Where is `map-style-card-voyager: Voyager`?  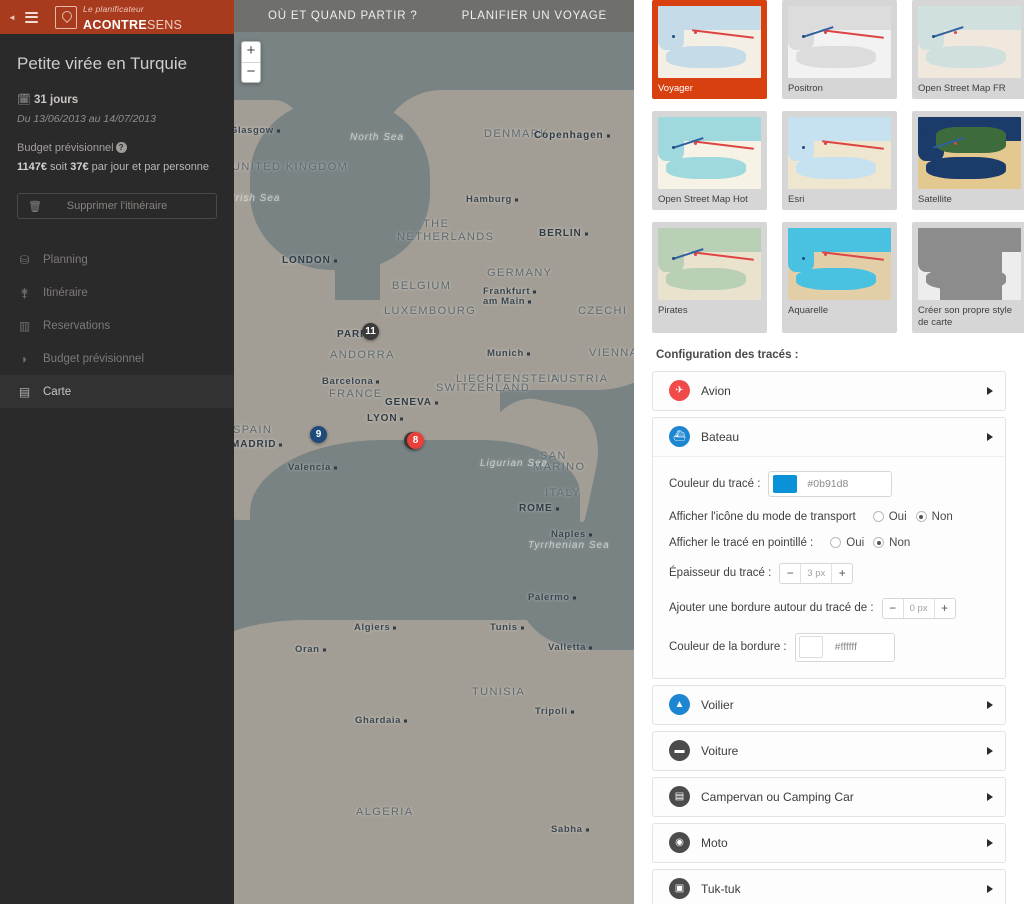
map-style-card-voyager: Voyager is located at coordinates (709, 49).